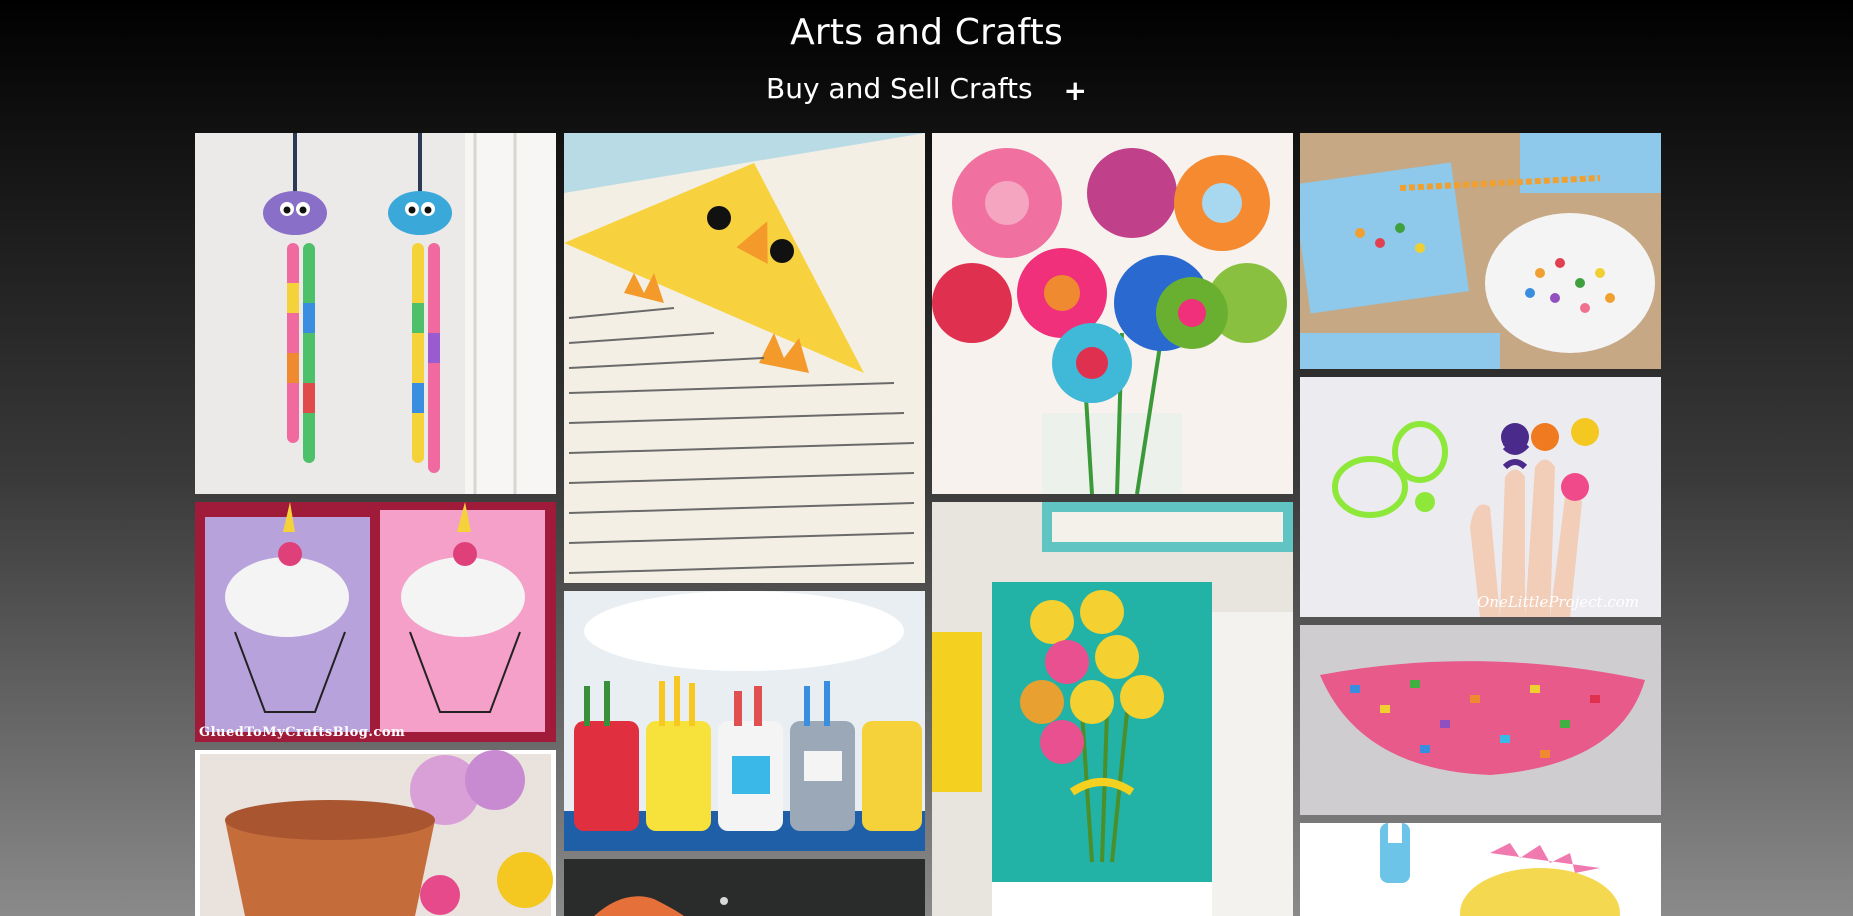 Image resolution: width=1853 pixels, height=916 pixels. What do you see at coordinates (744, 721) in the screenshot?
I see `gallery-tile-mason-jars` at bounding box center [744, 721].